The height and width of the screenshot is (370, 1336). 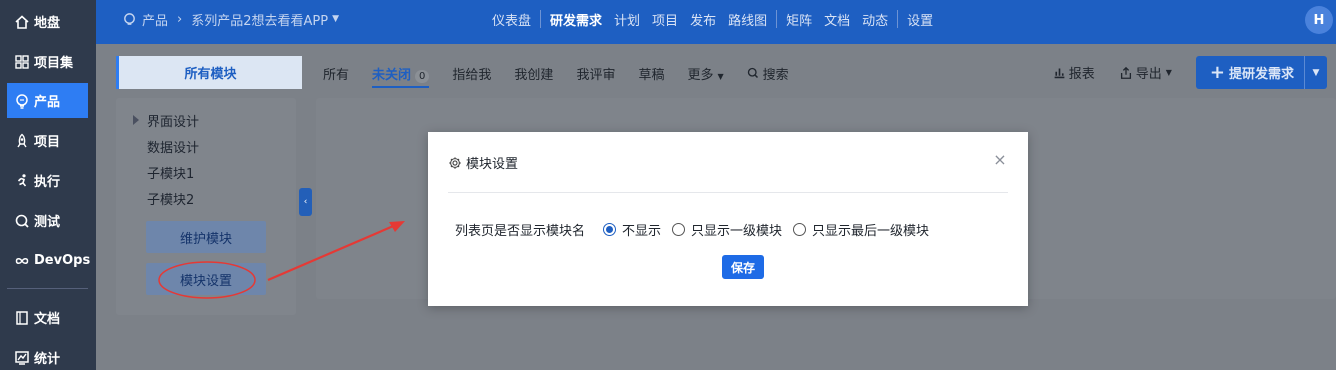 What do you see at coordinates (1126, 73) in the screenshot?
I see `export-icon` at bounding box center [1126, 73].